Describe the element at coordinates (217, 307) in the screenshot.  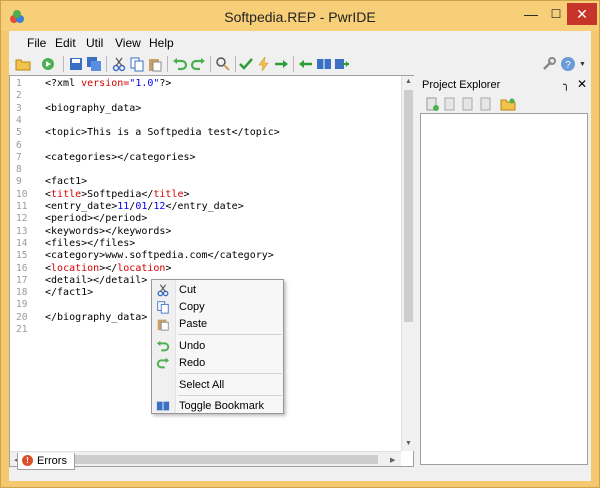
I see `context-copy: Copy` at that location.